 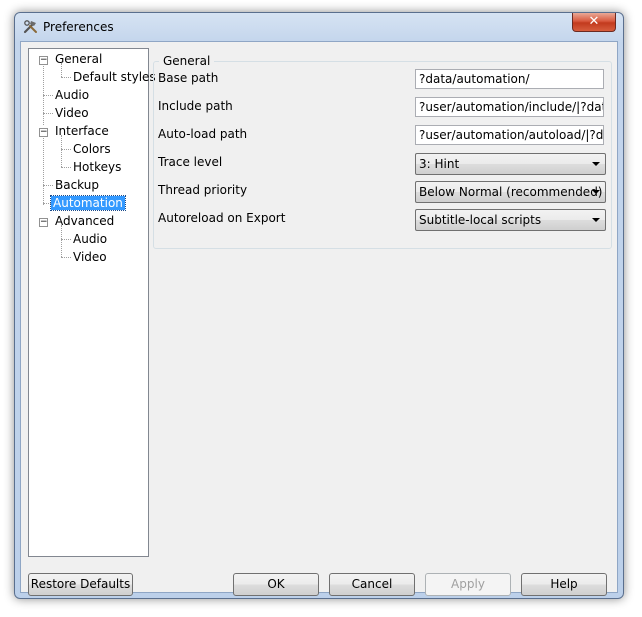 I want to click on thread-priority-select: Below Normal (recommended), so click(x=510, y=192).